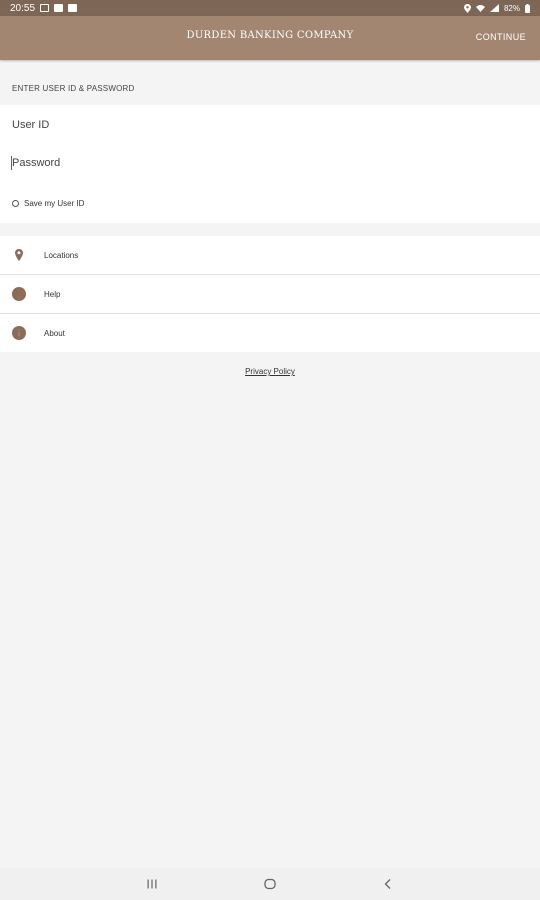 The image size is (540, 900). I want to click on app-bar: DURDEN BANKING COMPANY CONTINUE, so click(270, 38).